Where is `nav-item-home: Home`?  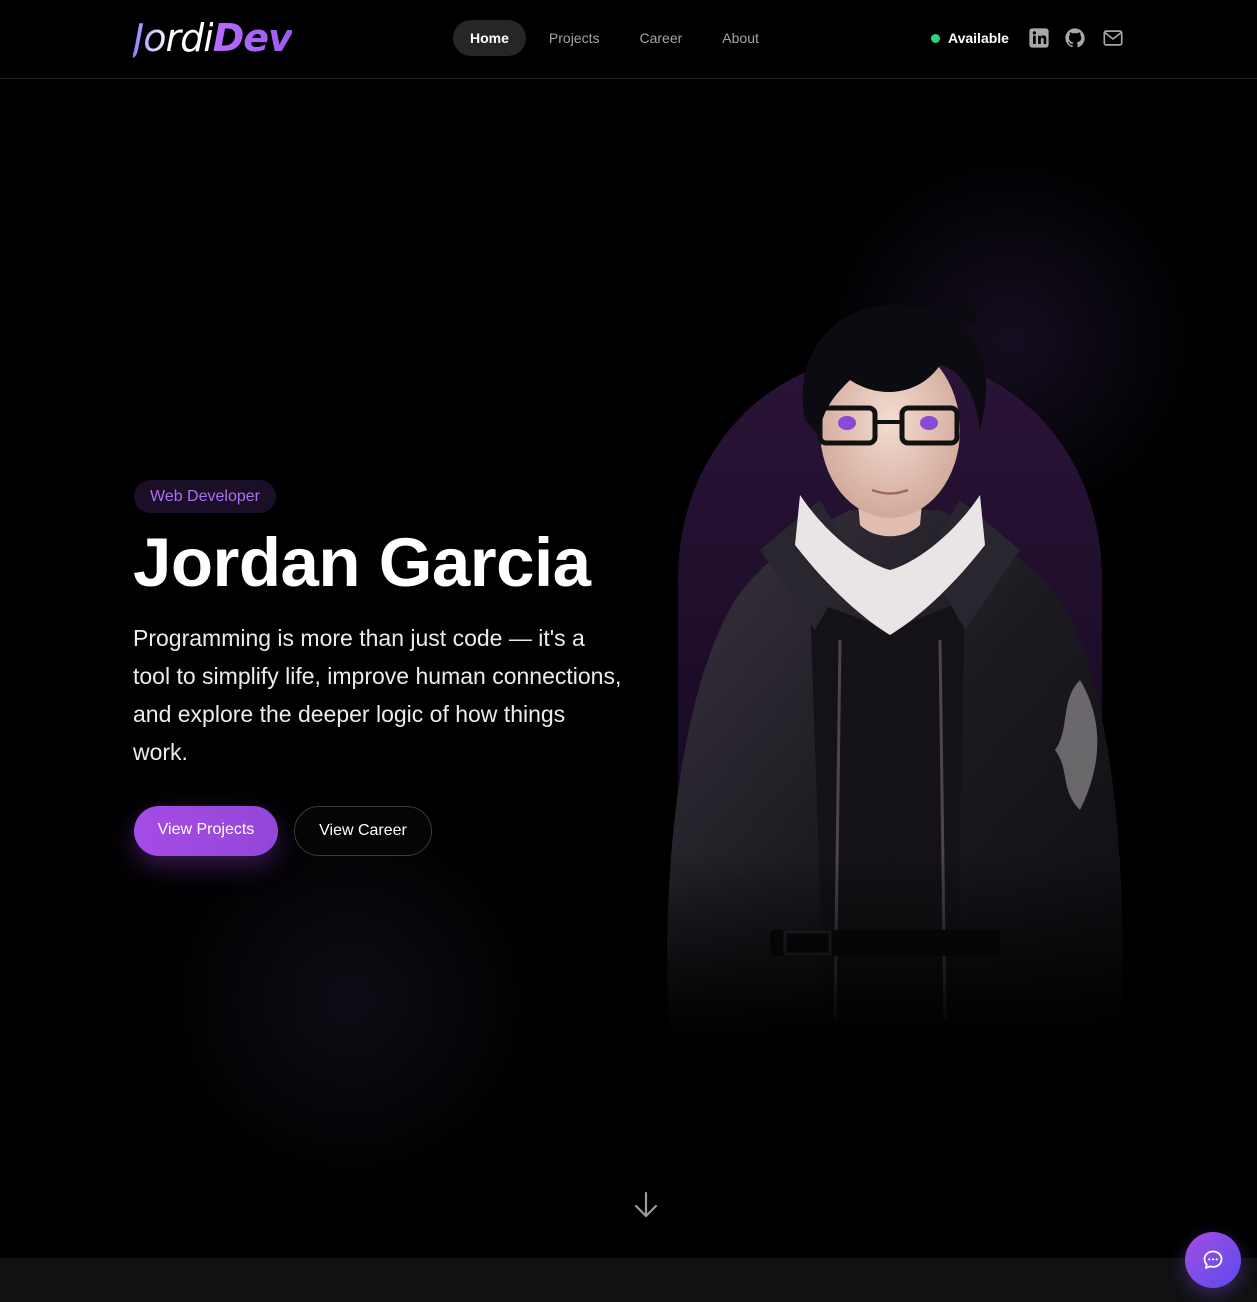
nav-item-home: Home is located at coordinates (489, 38).